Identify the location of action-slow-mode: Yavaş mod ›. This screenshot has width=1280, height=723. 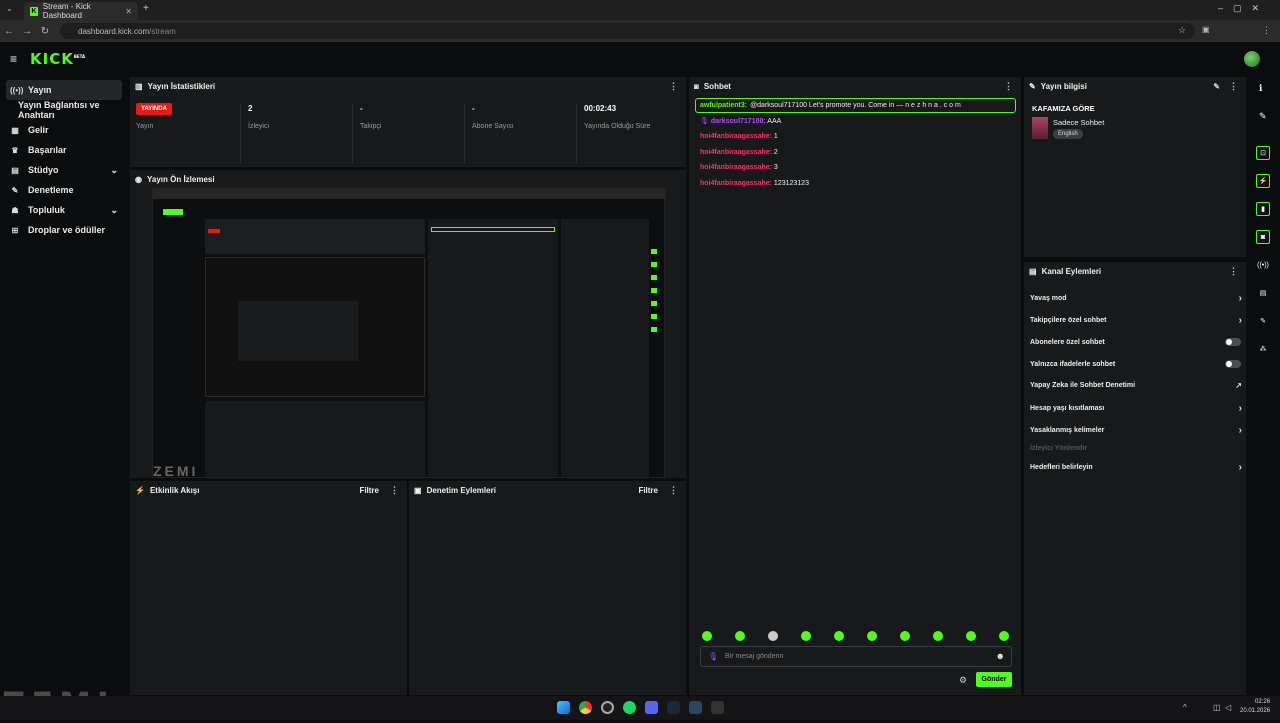
(1137, 298).